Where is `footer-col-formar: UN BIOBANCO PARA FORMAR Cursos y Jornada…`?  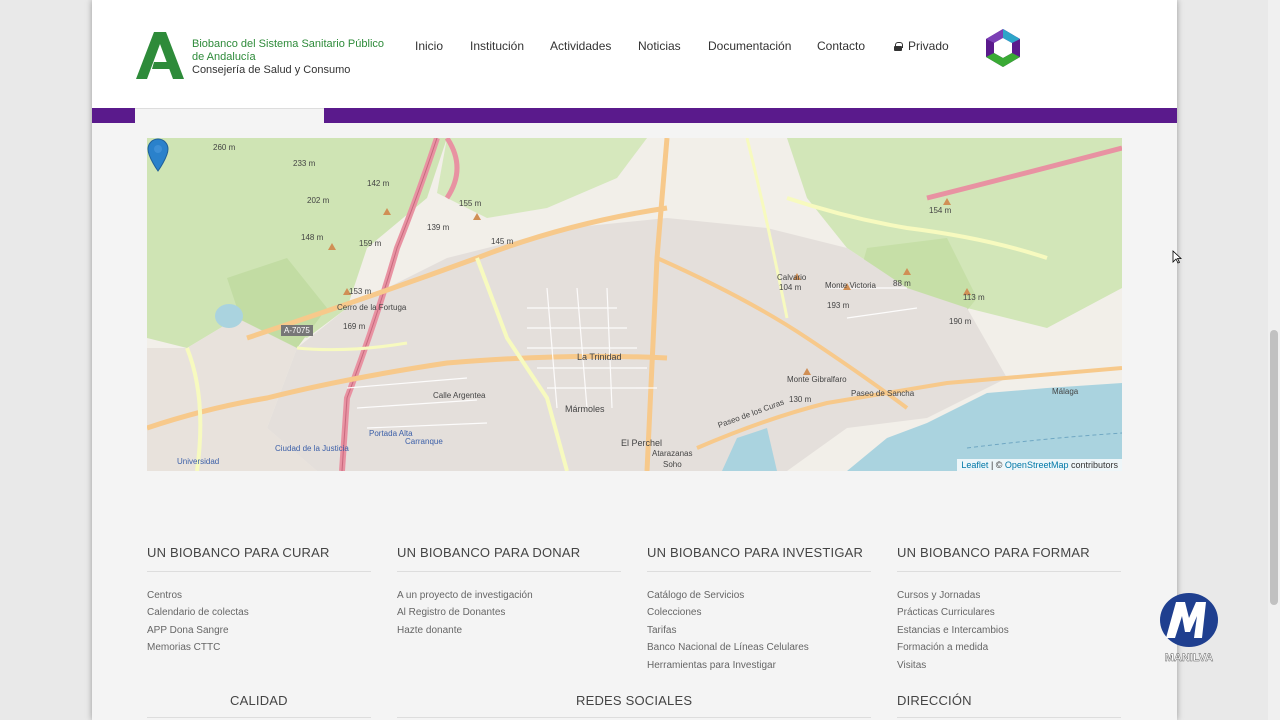 footer-col-formar: UN BIOBANCO PARA FORMAR Cursos y Jornada… is located at coordinates (1009, 609).